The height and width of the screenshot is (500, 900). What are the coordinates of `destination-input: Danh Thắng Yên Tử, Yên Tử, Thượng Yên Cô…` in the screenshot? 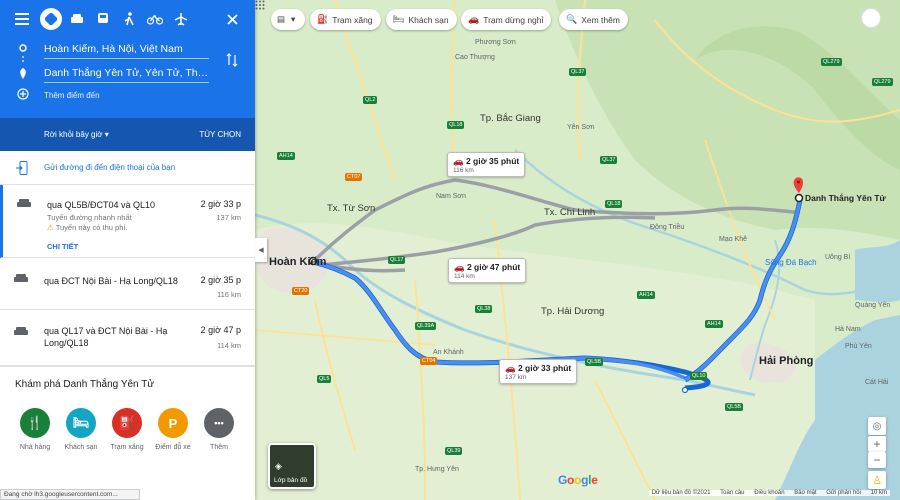 It's located at (126, 75).